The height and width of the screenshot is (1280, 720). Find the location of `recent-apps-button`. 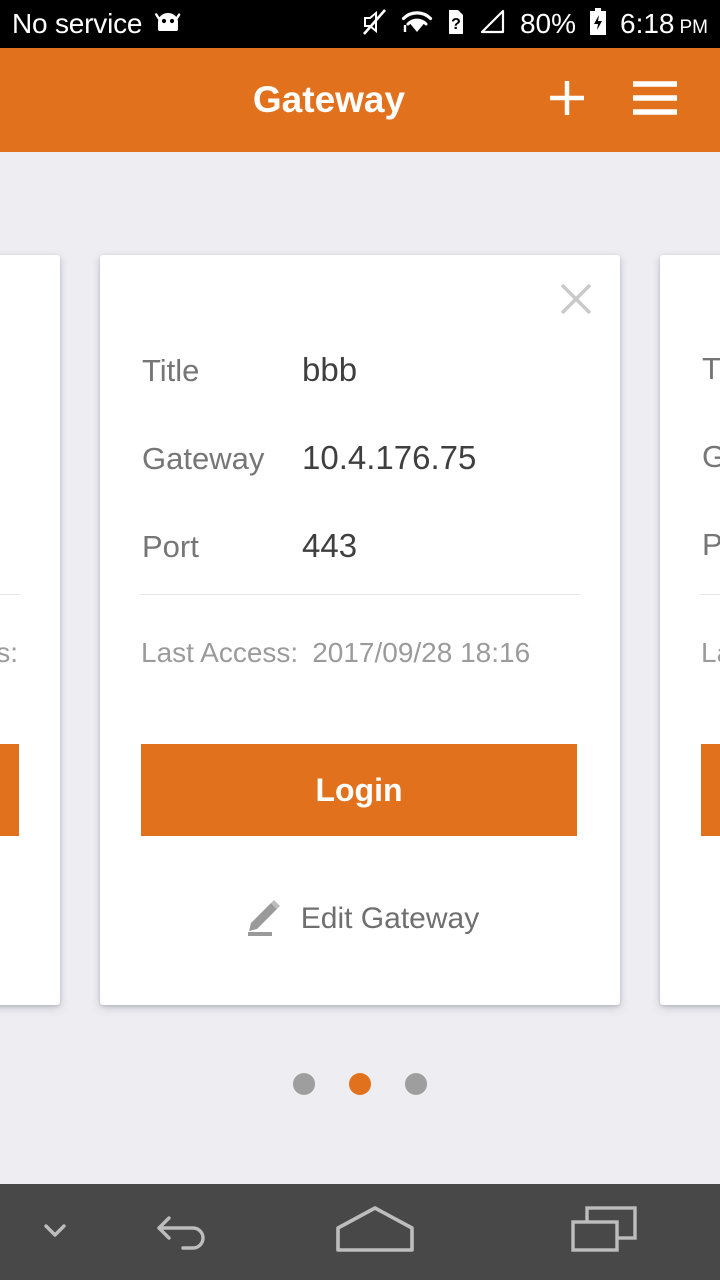

recent-apps-button is located at coordinates (605, 1232).